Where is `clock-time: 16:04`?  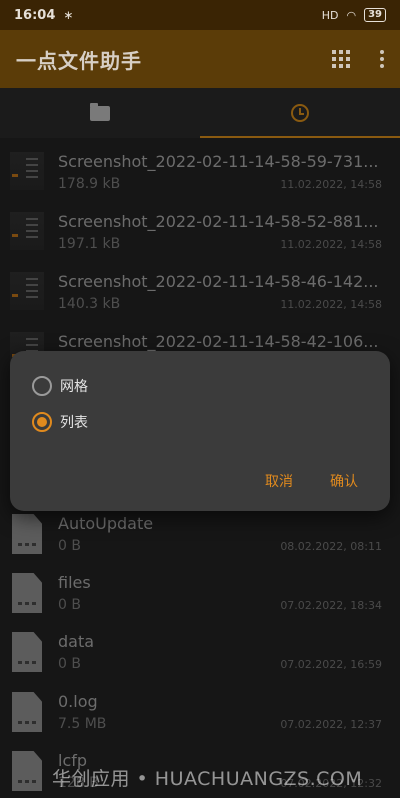 clock-time: 16:04 is located at coordinates (35, 15).